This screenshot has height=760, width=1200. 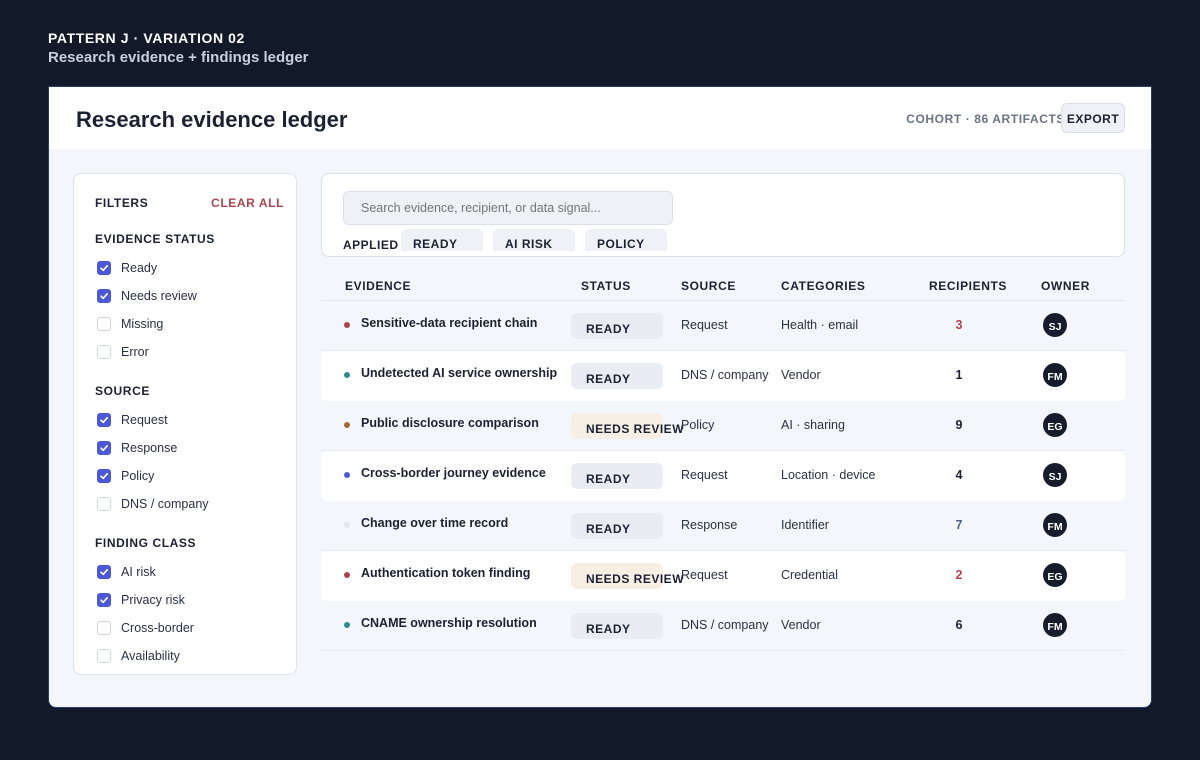 What do you see at coordinates (968, 286) in the screenshot?
I see `column-recipients: RECIPIENTS` at bounding box center [968, 286].